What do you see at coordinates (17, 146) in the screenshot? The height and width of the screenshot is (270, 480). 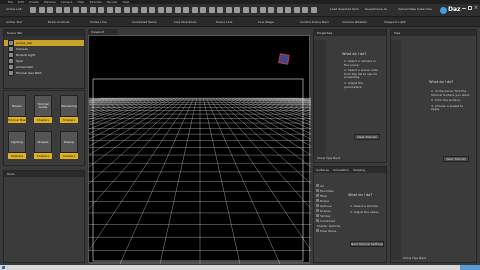 I see `content-thumbnail: Lighting Shaders` at bounding box center [17, 146].